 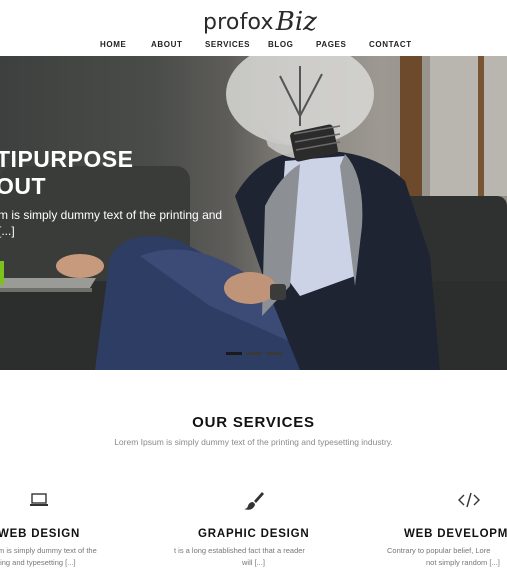 What do you see at coordinates (331, 44) in the screenshot?
I see `nav-pages: PAGES` at bounding box center [331, 44].